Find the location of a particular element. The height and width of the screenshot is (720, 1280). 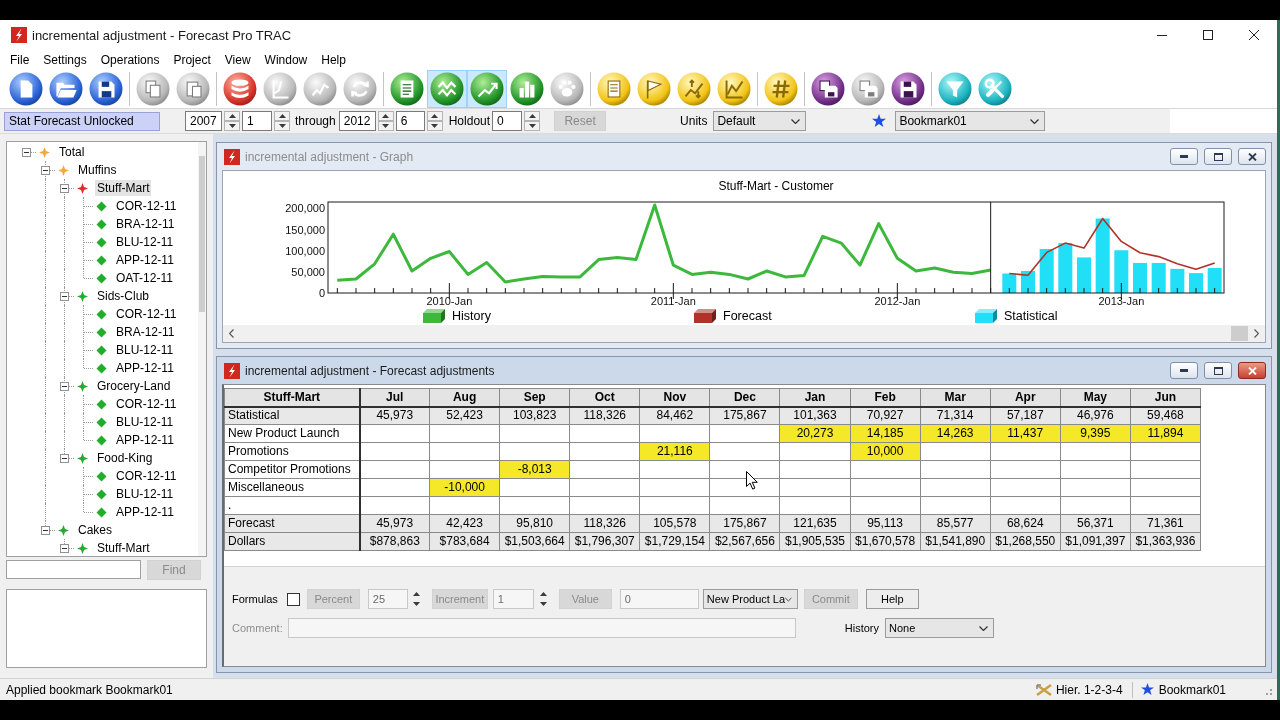

scroll-right-icon is located at coordinates (1256, 333).